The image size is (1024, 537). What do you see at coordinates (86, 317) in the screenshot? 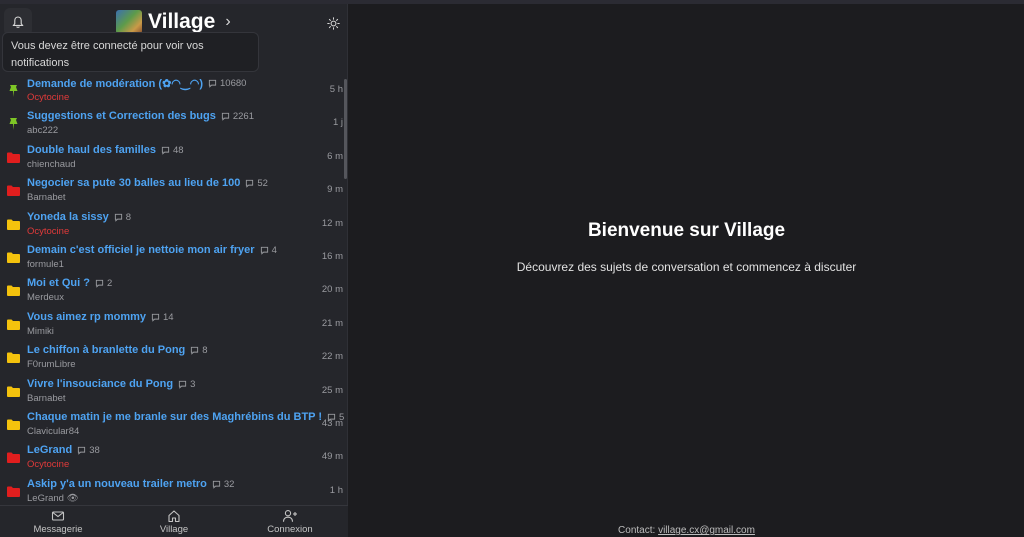
I see `topic-title: Vous aimez rp mommy` at bounding box center [86, 317].